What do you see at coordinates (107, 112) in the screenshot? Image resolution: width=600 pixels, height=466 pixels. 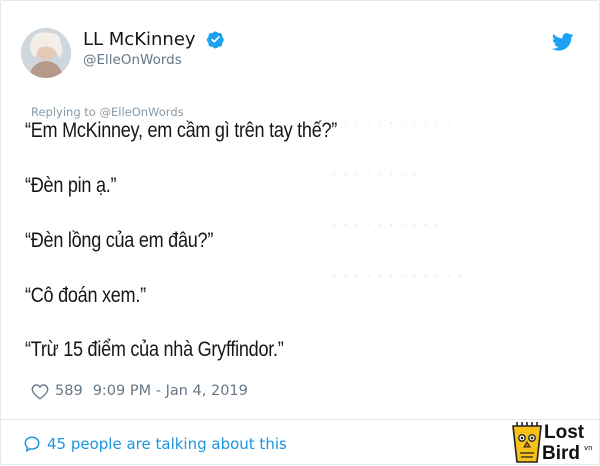 I see `replying-to-text: Replying to @ElleOnWords` at bounding box center [107, 112].